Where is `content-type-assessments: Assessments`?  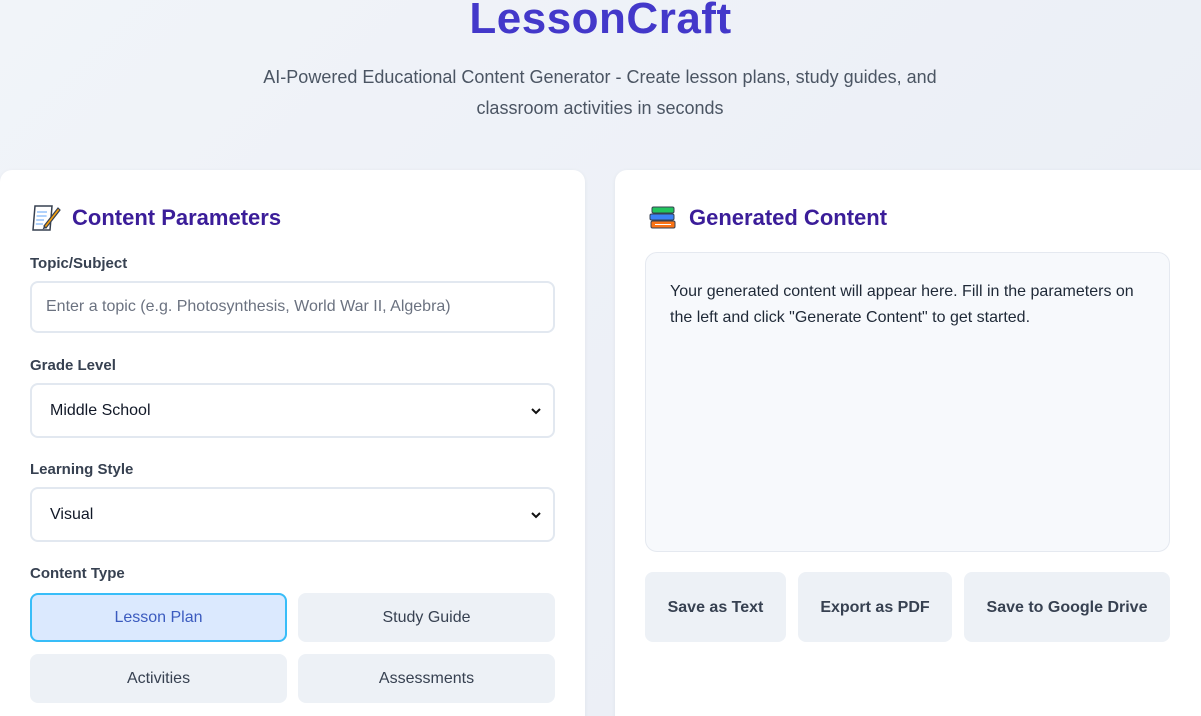 content-type-assessments: Assessments is located at coordinates (426, 678).